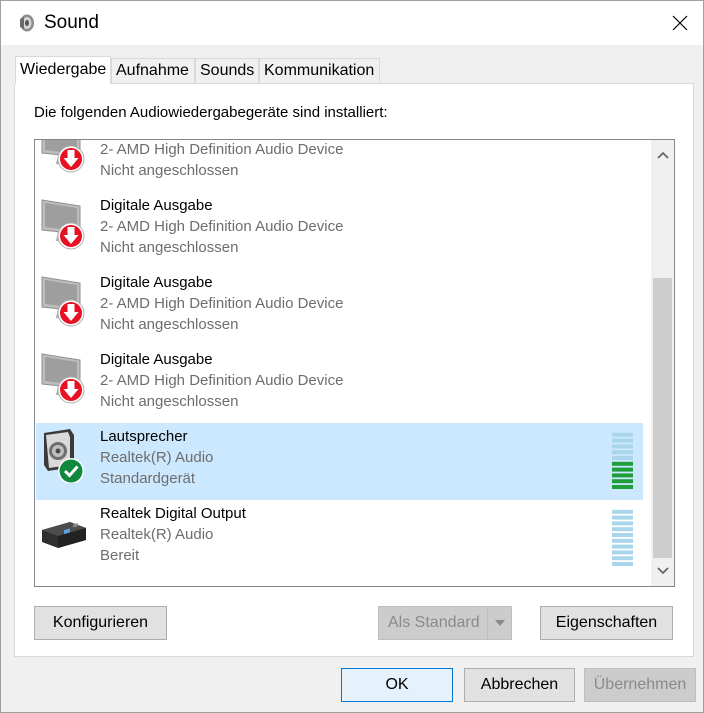  I want to click on tab-aufnahme: Aufnahme, so click(153, 70).